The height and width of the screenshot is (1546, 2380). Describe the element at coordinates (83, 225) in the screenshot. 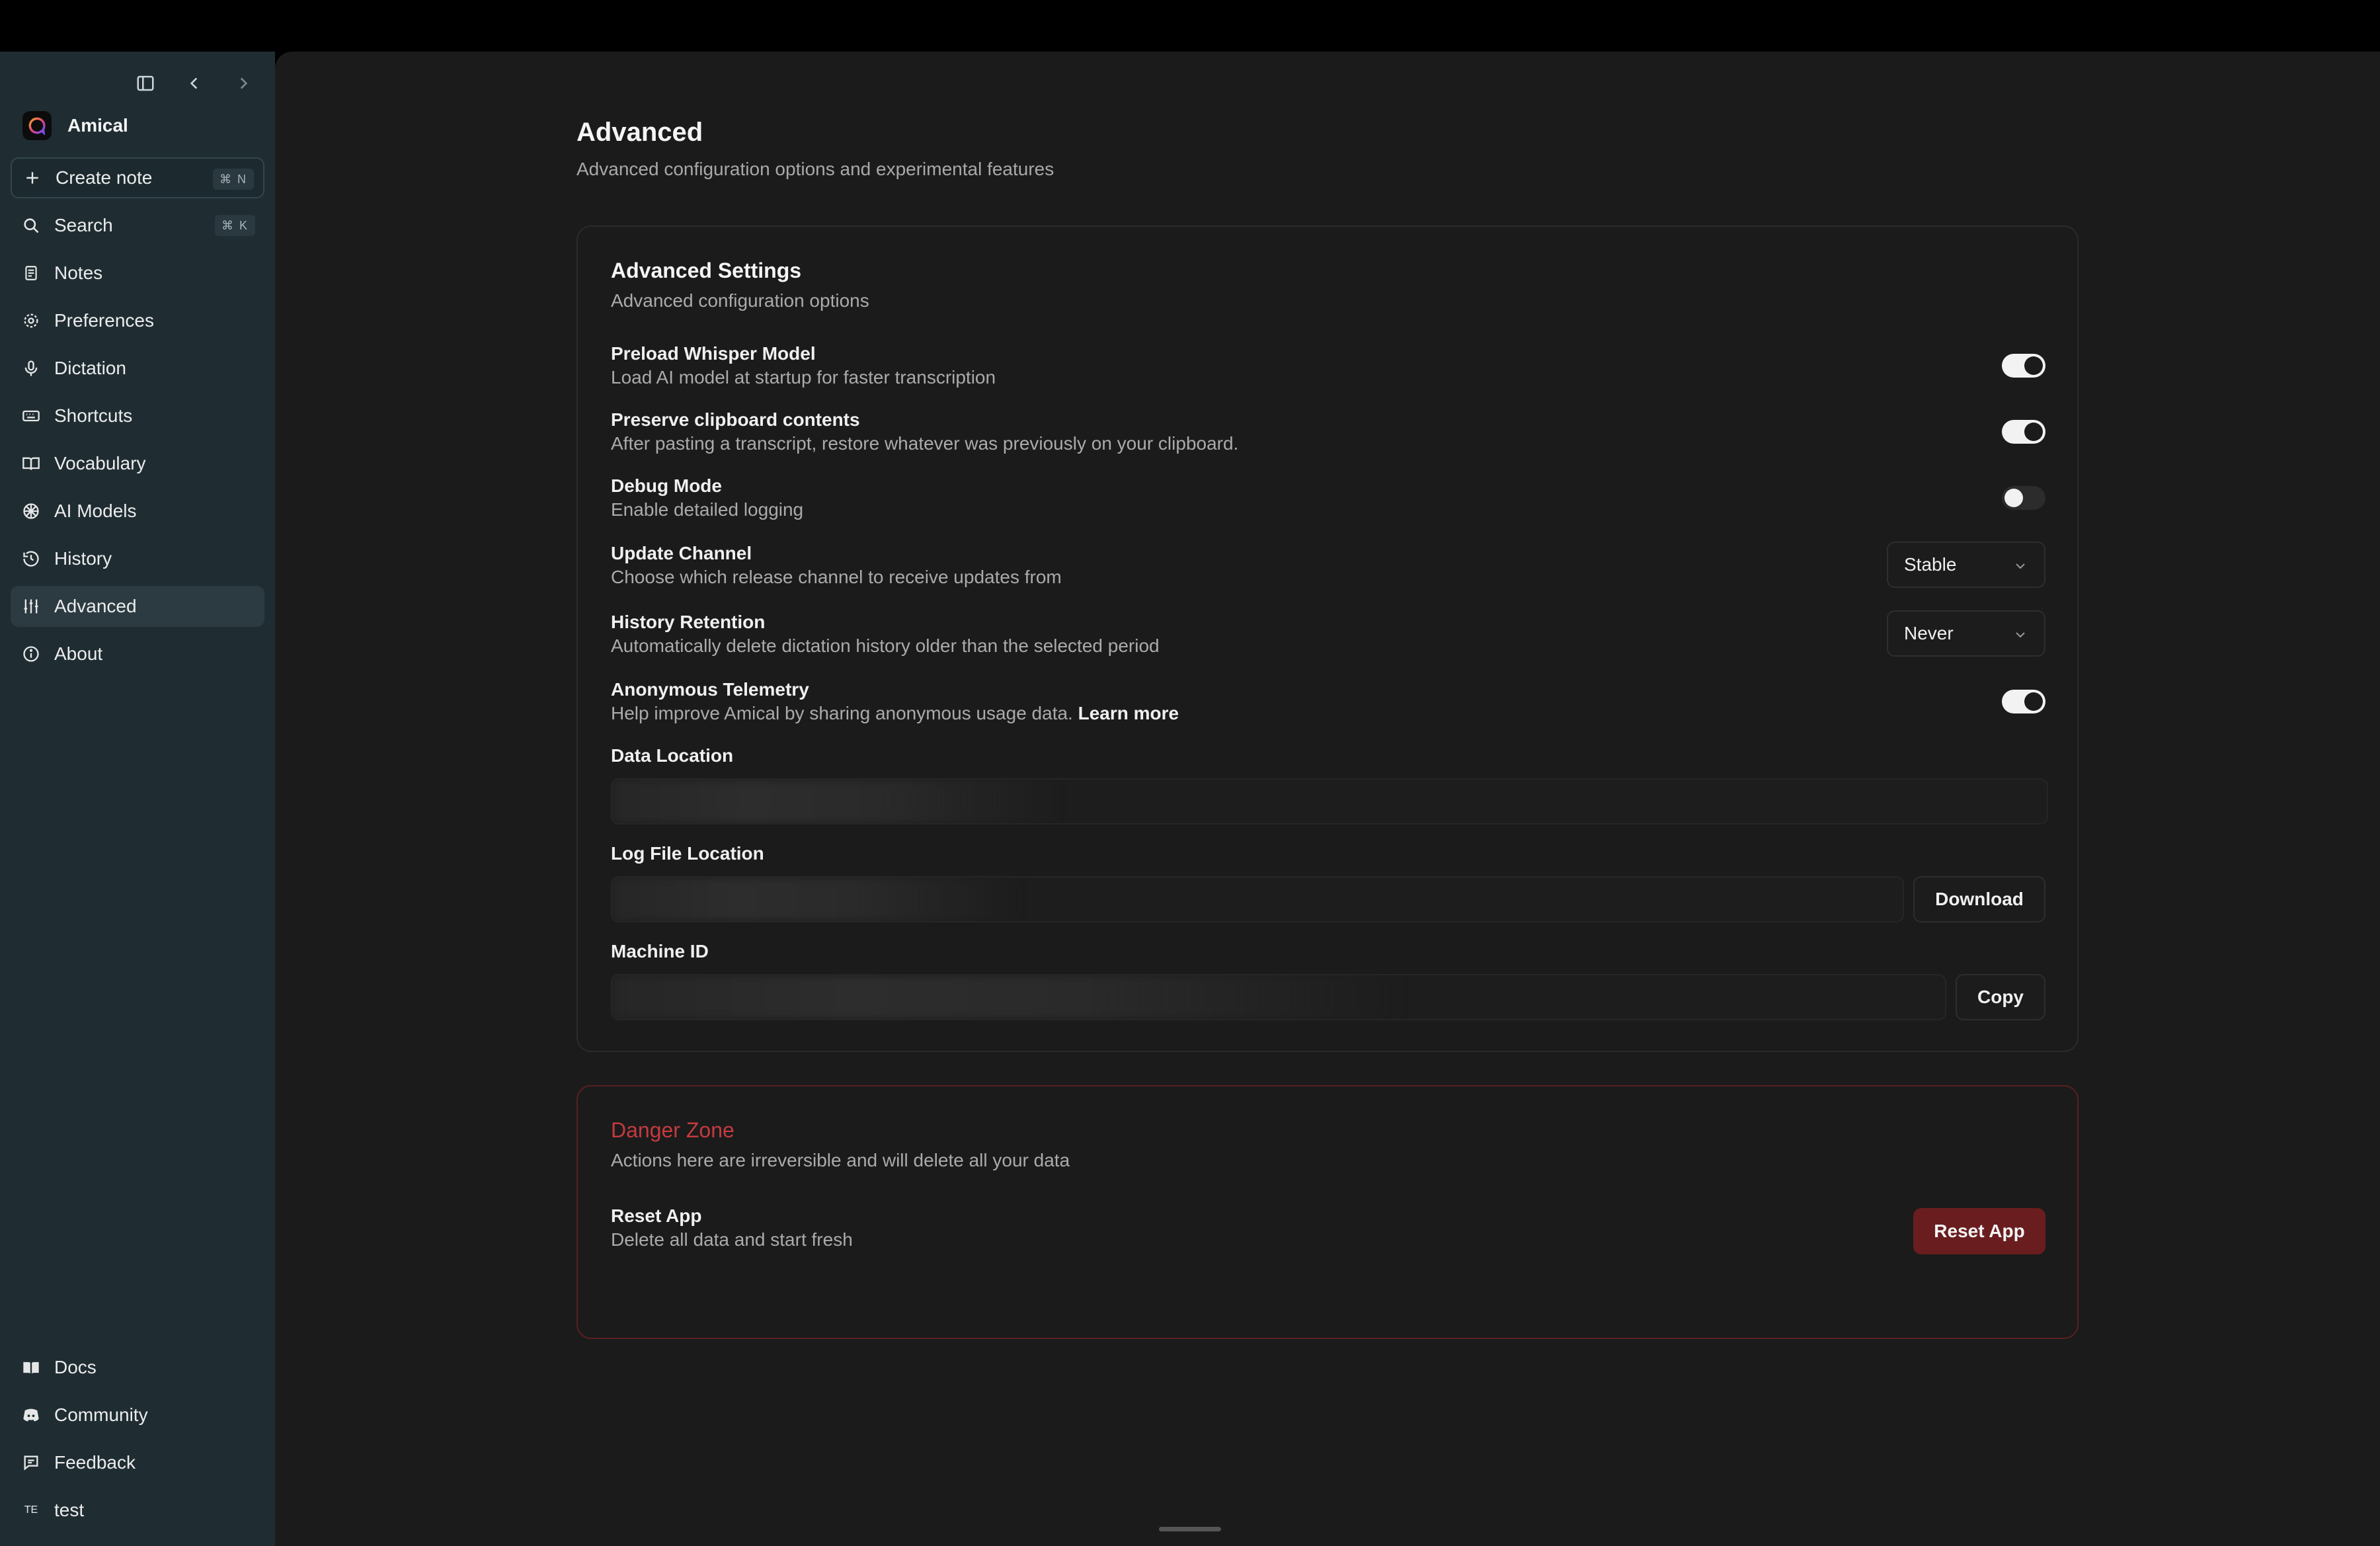

I see `search-label: Search` at that location.